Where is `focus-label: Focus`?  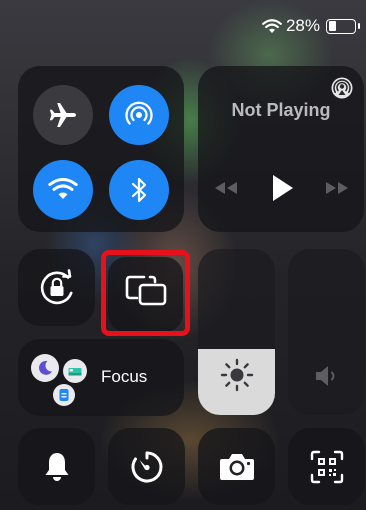
focus-label: Focus is located at coordinates (124, 376).